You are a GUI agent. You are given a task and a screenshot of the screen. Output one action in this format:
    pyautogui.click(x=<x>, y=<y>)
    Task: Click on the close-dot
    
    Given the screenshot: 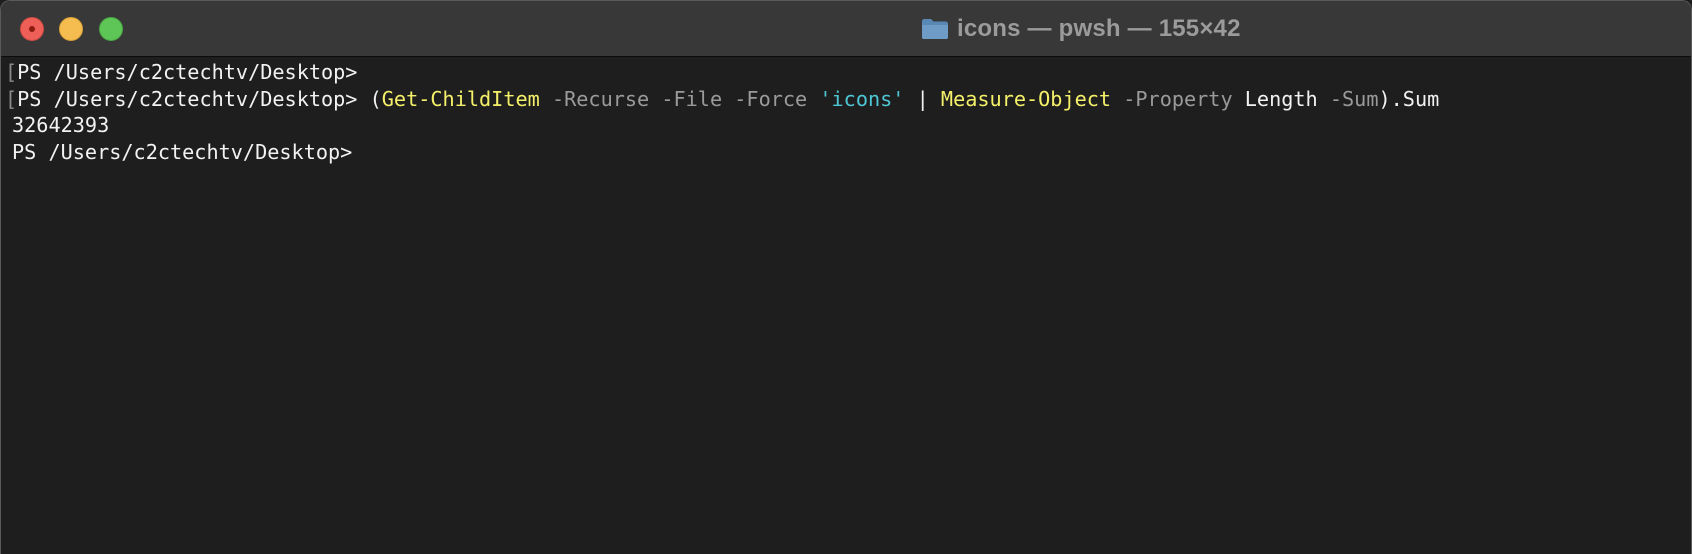 What is the action you would take?
    pyautogui.click(x=32, y=29)
    